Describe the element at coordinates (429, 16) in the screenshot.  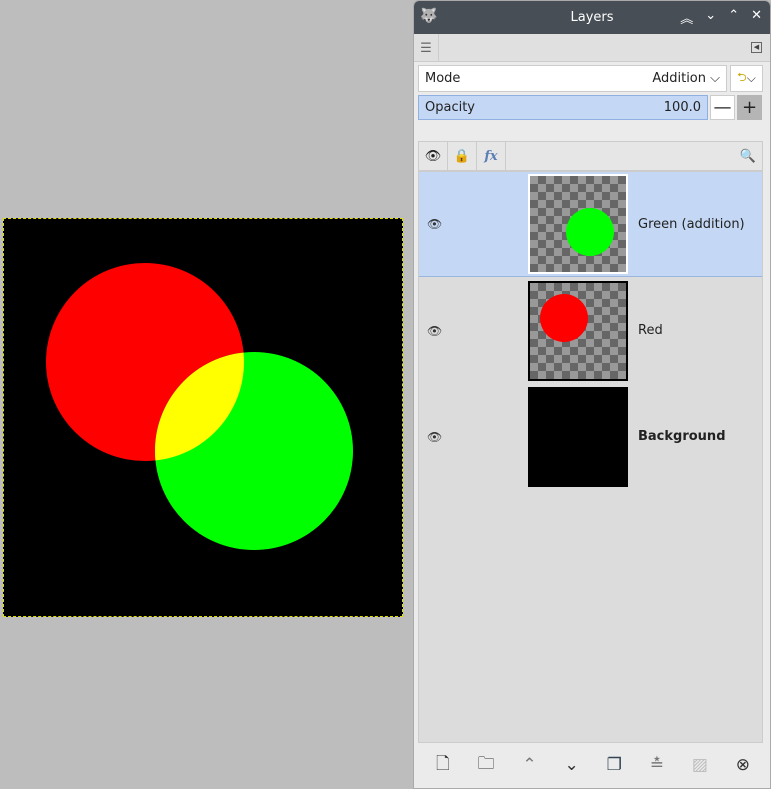
I see `gimp-logo-icon: 🐺` at that location.